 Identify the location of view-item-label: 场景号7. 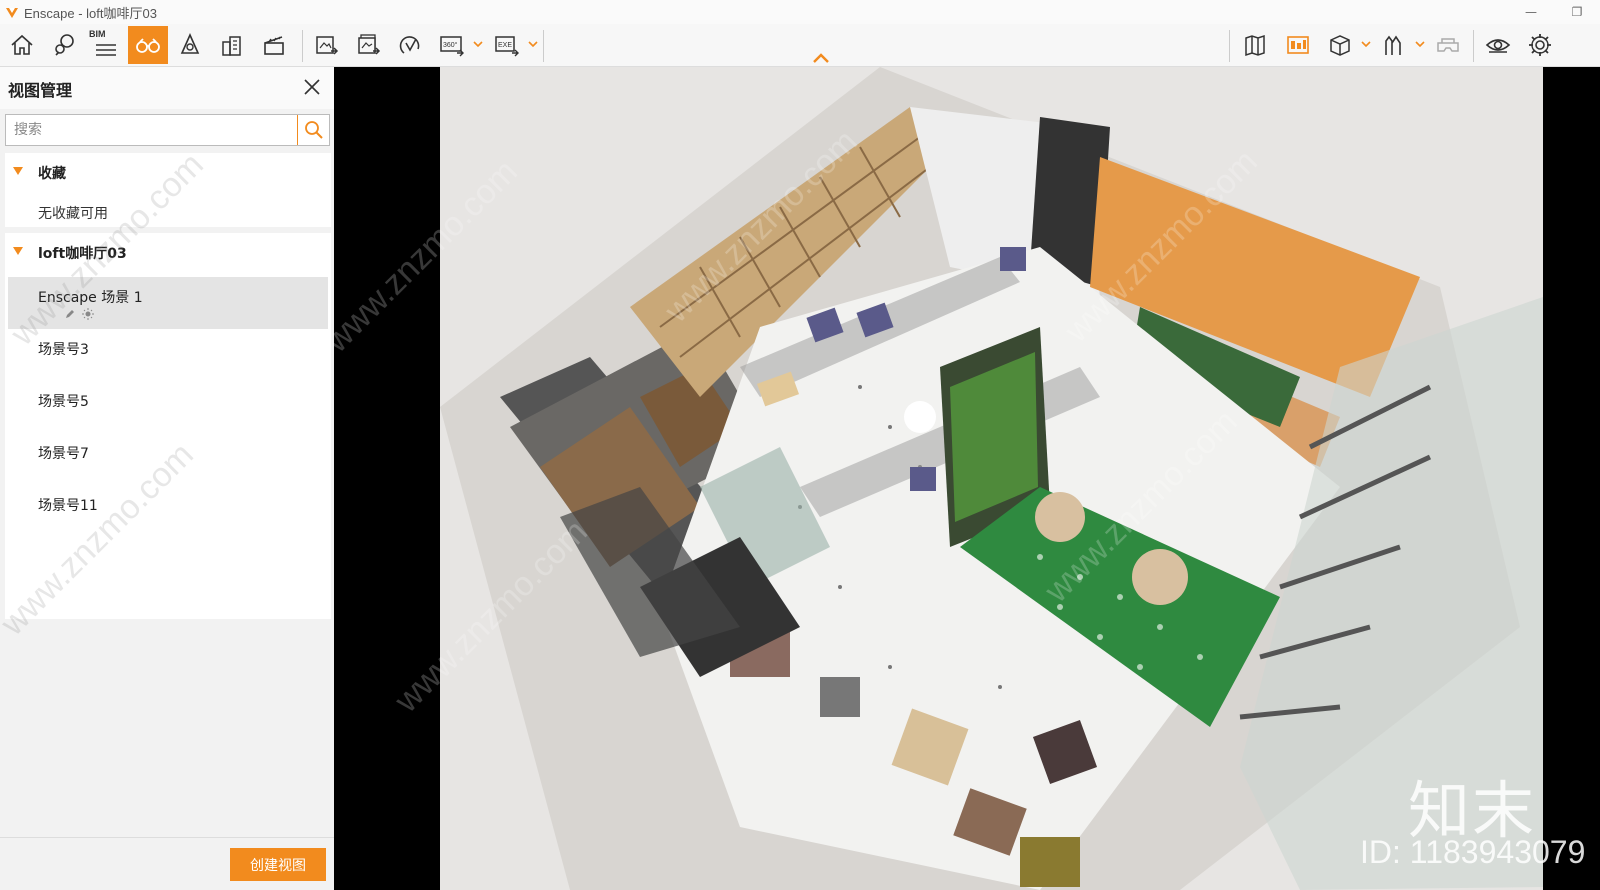
(63, 454).